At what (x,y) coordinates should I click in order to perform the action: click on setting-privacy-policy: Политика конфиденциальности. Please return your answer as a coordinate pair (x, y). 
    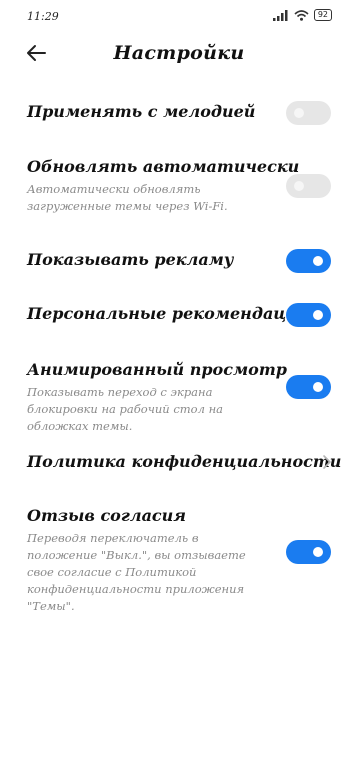
    Looking at the image, I should click on (179, 464).